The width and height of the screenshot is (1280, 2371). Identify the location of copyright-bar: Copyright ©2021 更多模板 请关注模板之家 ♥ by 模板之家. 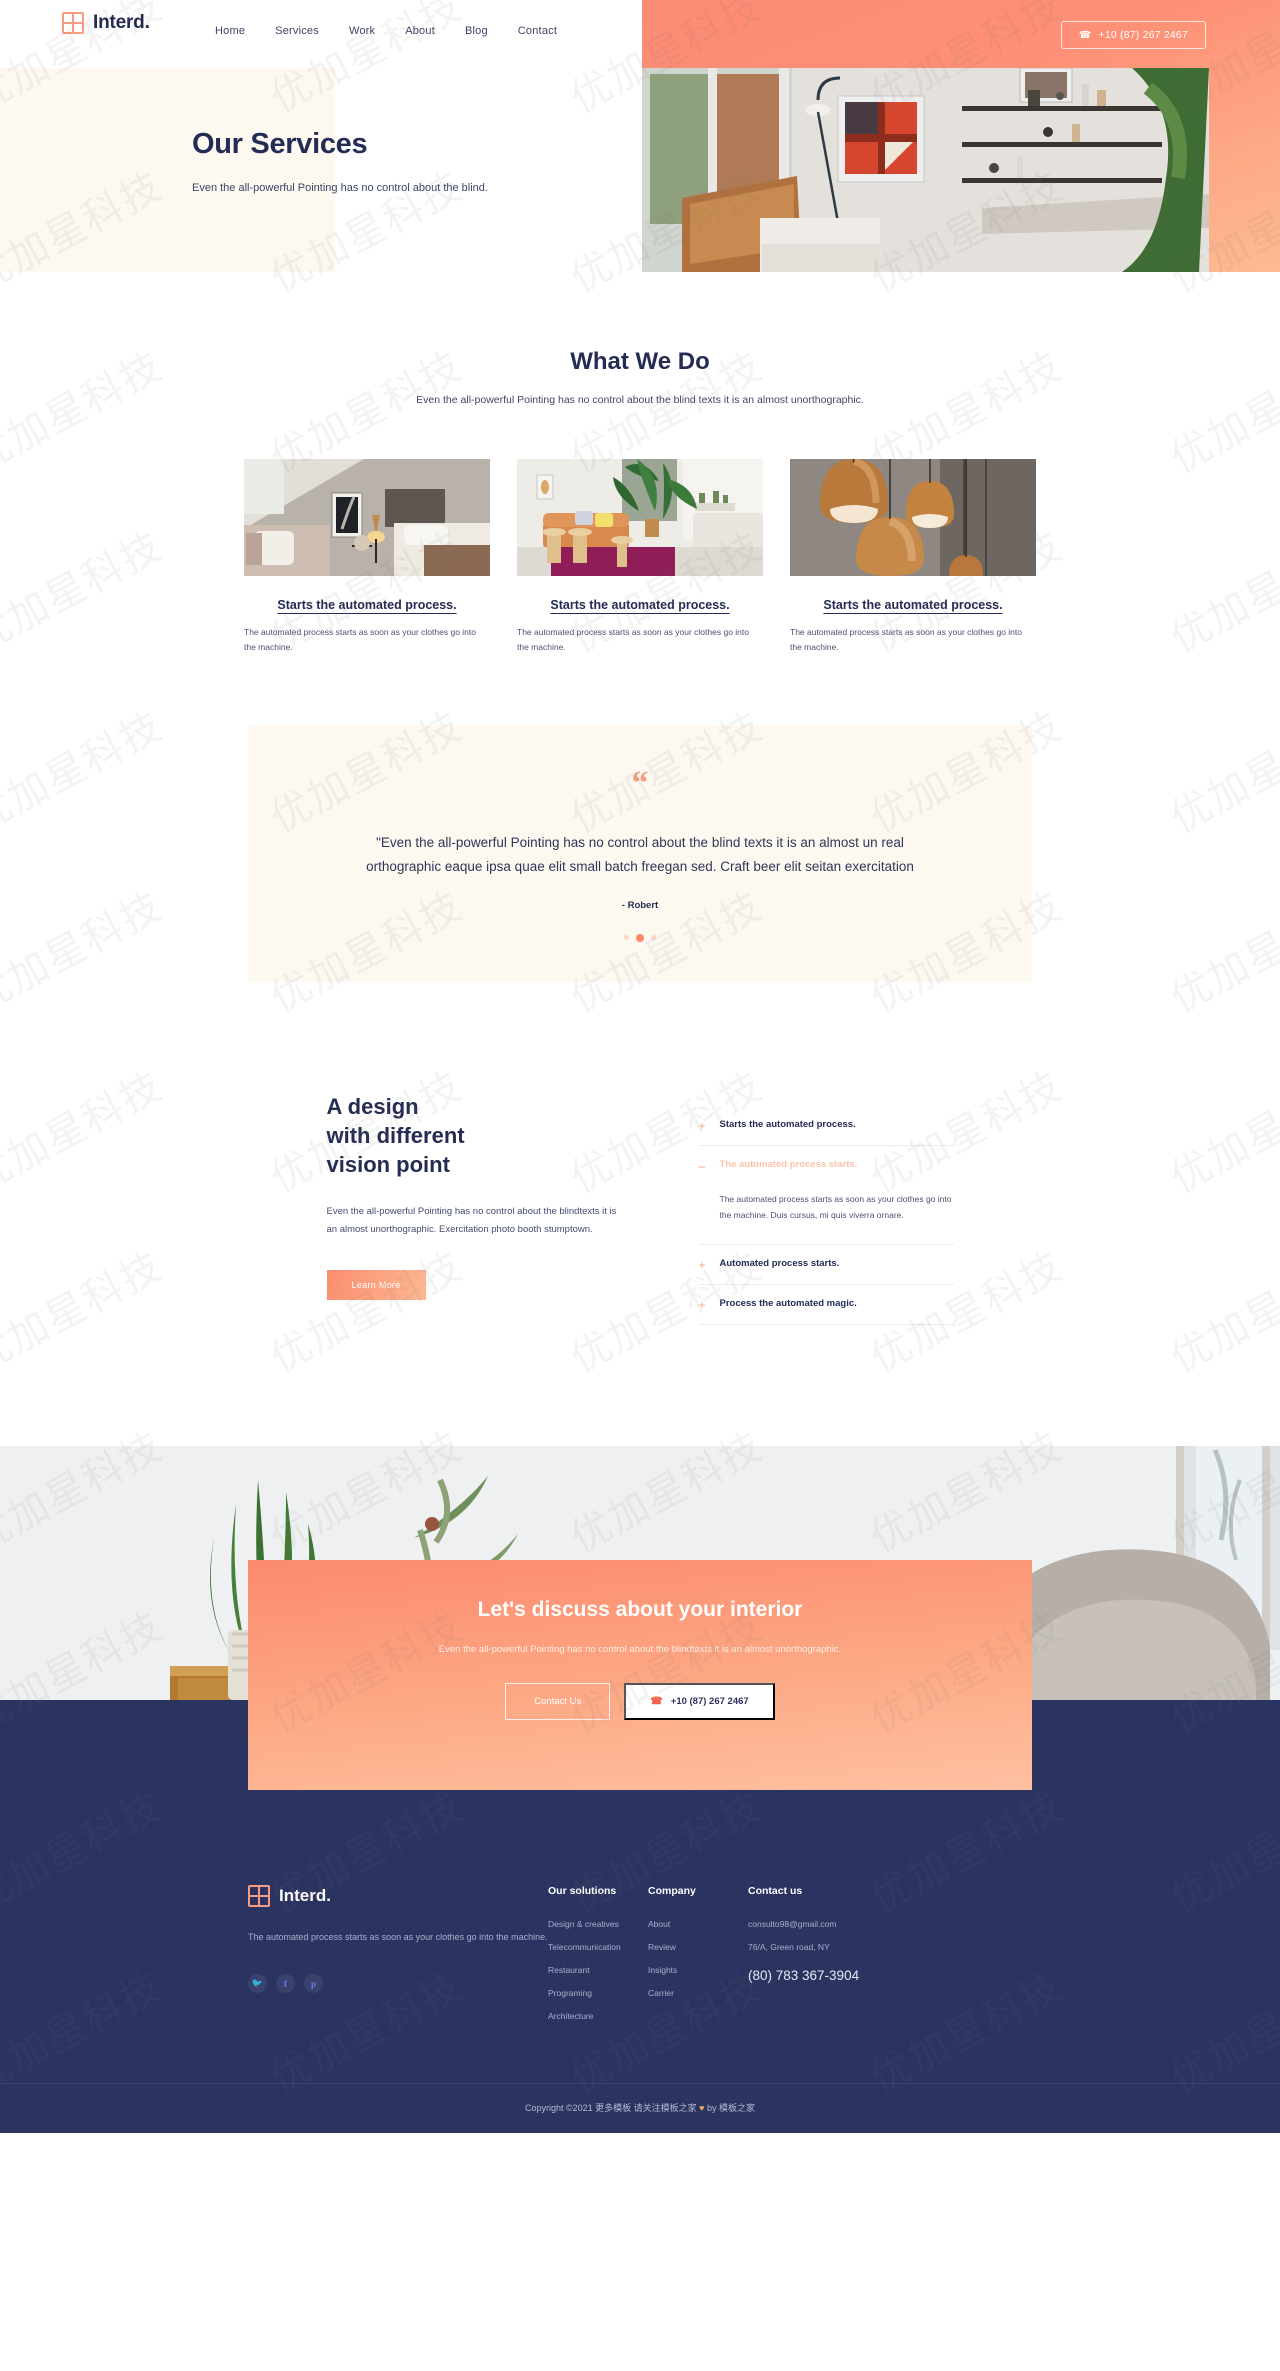
(640, 2108).